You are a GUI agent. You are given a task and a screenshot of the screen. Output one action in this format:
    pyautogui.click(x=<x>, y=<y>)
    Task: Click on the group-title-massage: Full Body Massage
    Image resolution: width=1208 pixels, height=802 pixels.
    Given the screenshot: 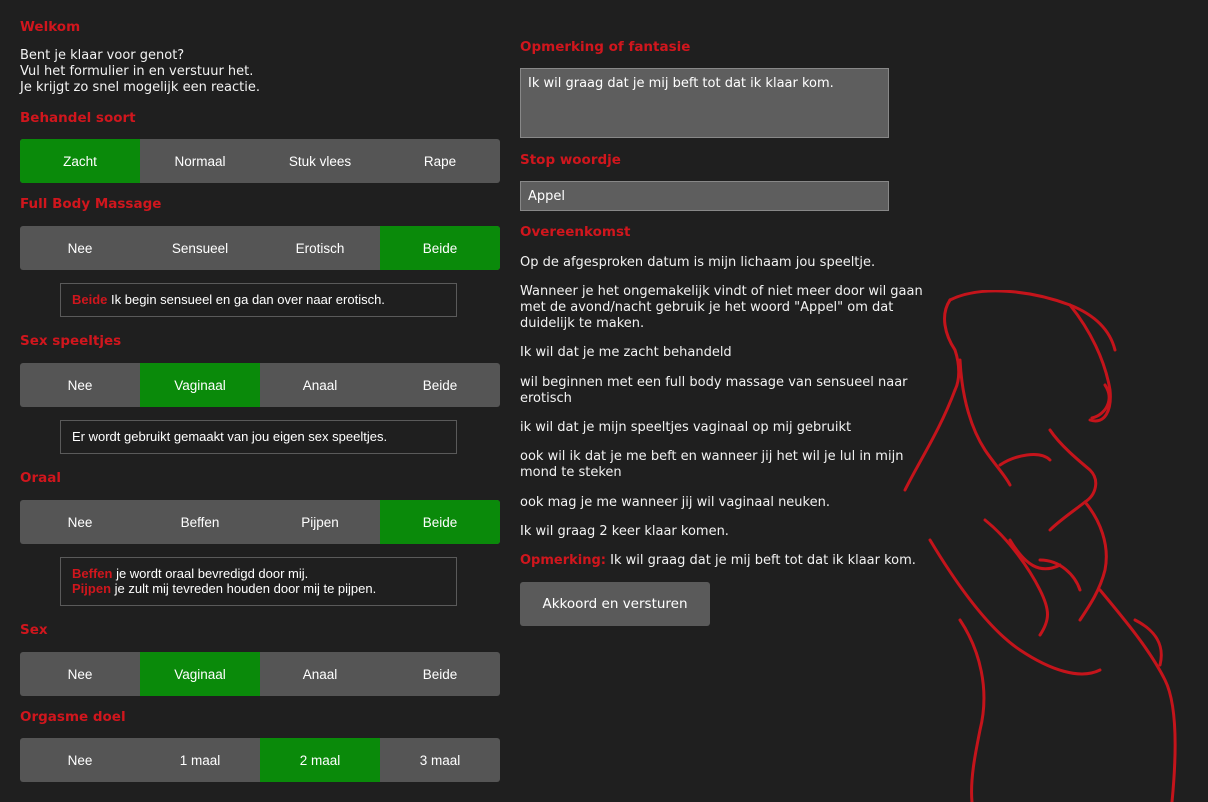 What is the action you would take?
    pyautogui.click(x=91, y=204)
    